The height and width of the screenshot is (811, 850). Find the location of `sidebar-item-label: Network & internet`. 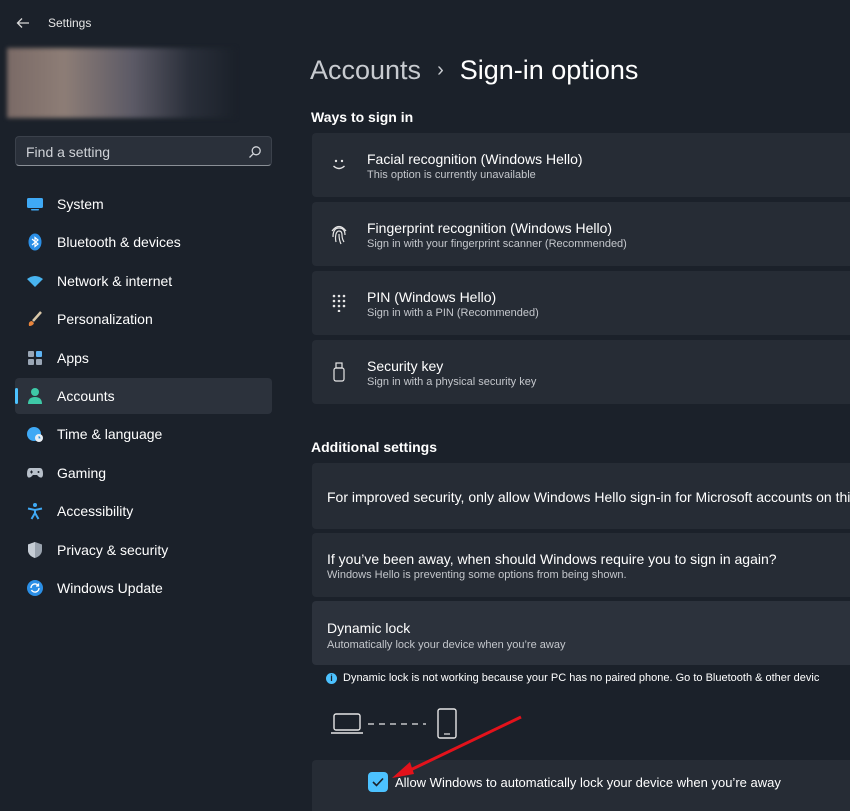

sidebar-item-label: Network & internet is located at coordinates (115, 280).